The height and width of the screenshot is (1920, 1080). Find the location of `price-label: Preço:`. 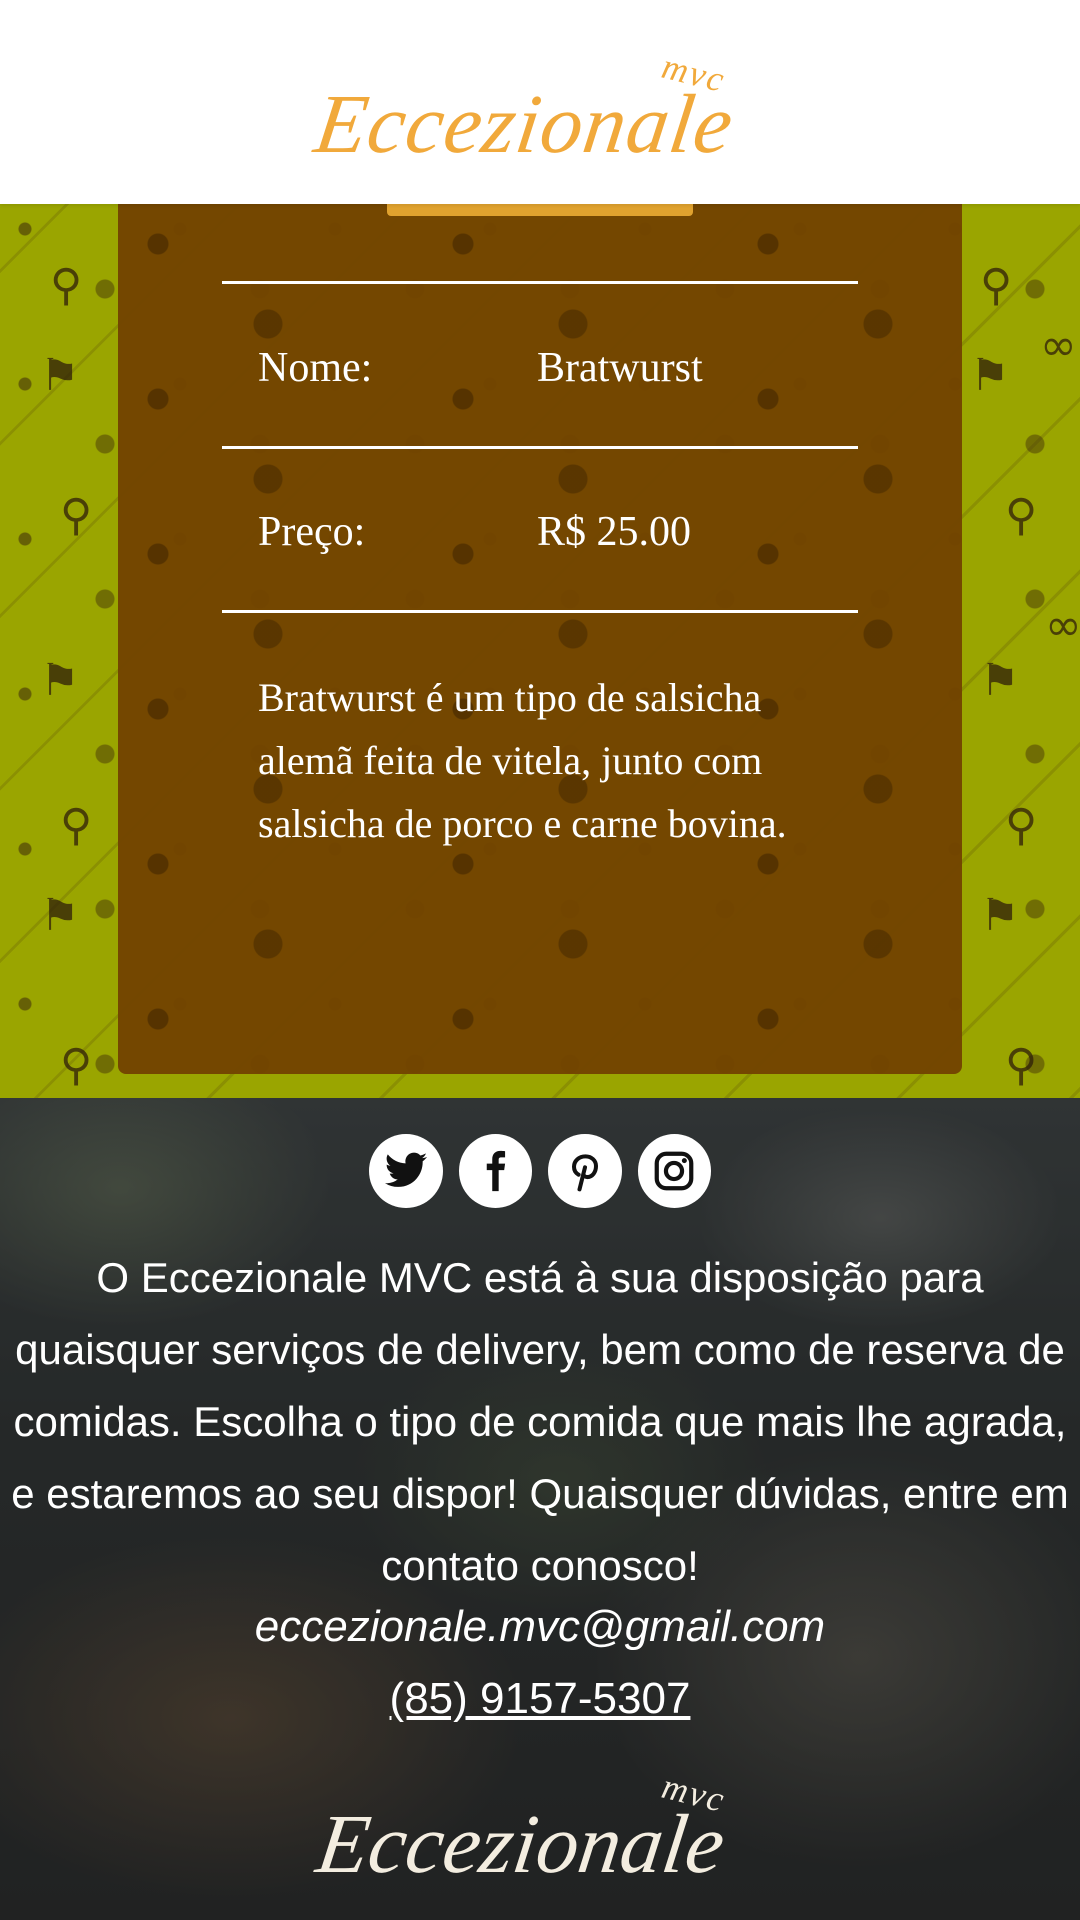

price-label: Preço: is located at coordinates (312, 532).